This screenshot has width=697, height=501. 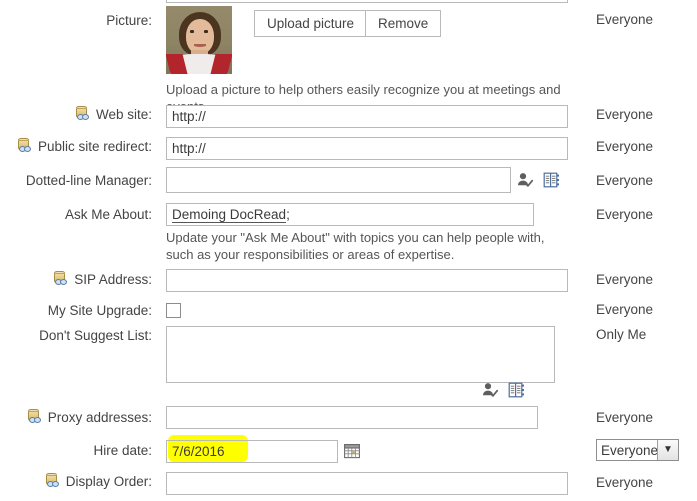 I want to click on form-row-my-site-upgrade: My Site Upgrade: Everyone, so click(x=348, y=313).